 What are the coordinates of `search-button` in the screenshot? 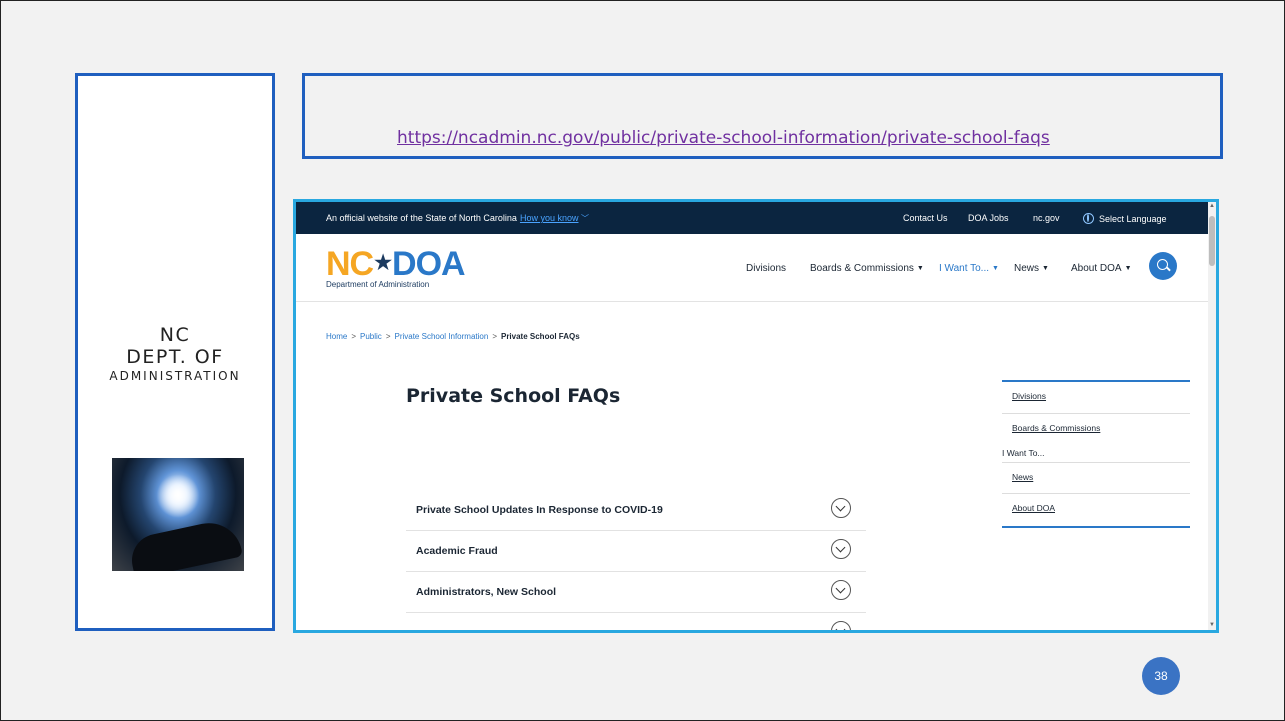 It's located at (1163, 266).